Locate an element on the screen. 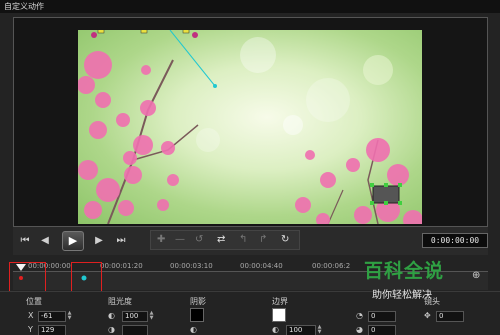 This screenshot has height=335, width=500. play-button: ▶ is located at coordinates (73, 241).